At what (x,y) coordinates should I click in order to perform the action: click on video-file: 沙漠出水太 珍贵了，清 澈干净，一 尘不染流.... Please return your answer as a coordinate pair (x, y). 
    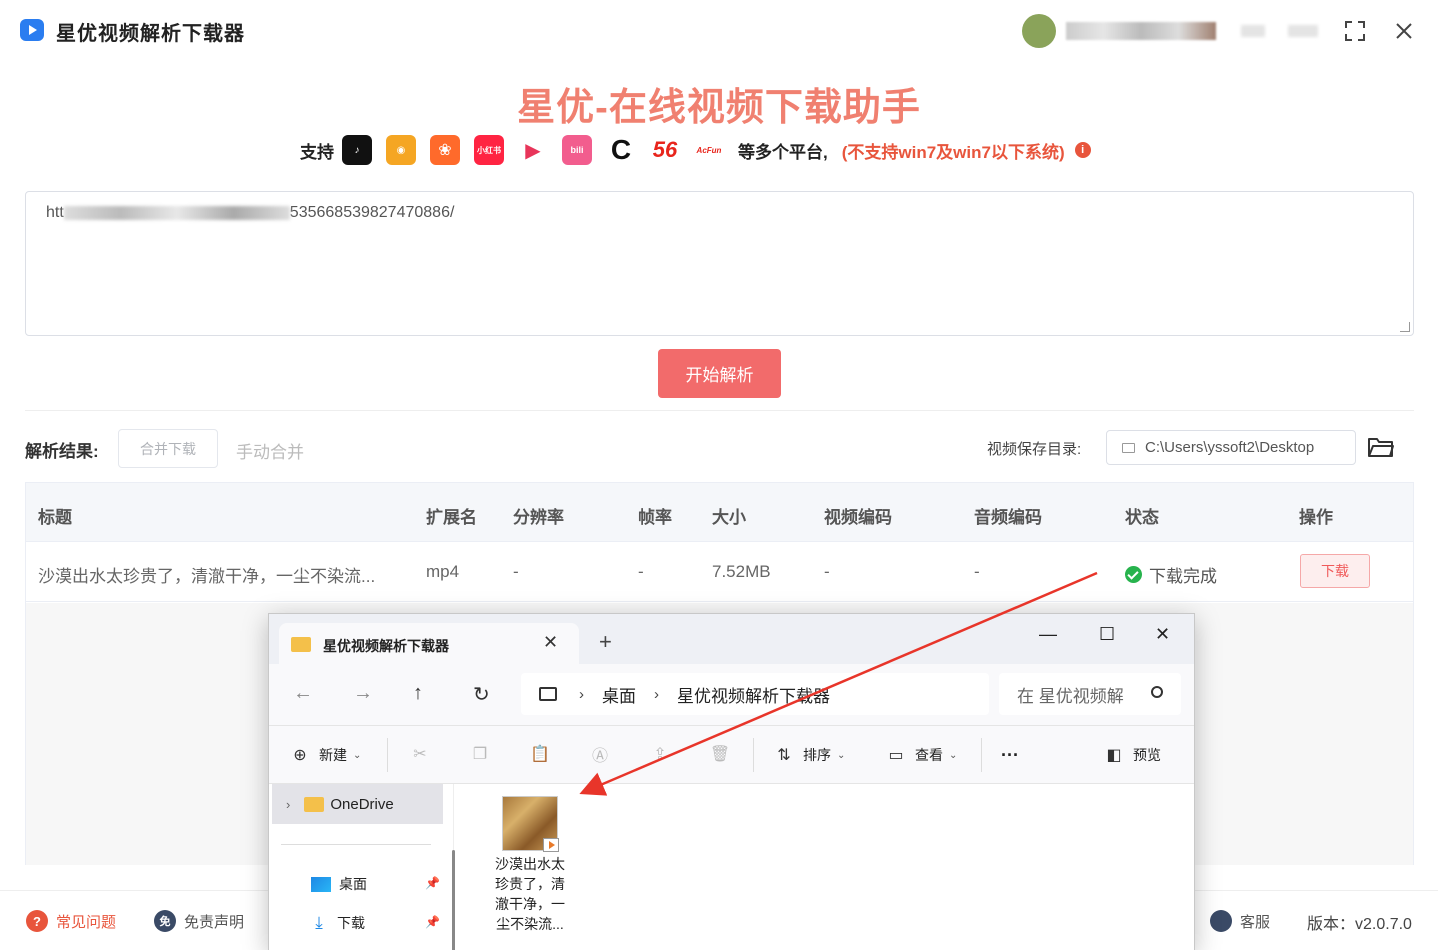
    Looking at the image, I should click on (530, 865).